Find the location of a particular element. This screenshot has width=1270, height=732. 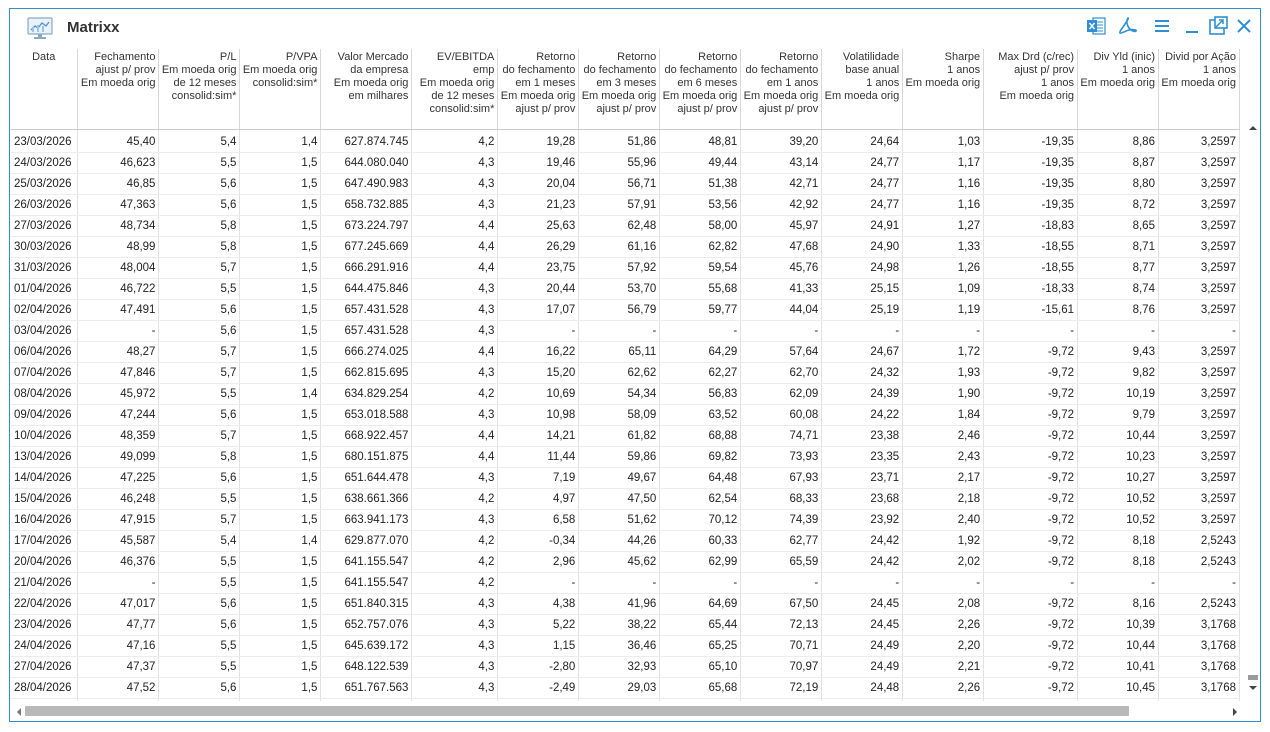

date-cell: 23/03/2026 is located at coordinates (45, 141).